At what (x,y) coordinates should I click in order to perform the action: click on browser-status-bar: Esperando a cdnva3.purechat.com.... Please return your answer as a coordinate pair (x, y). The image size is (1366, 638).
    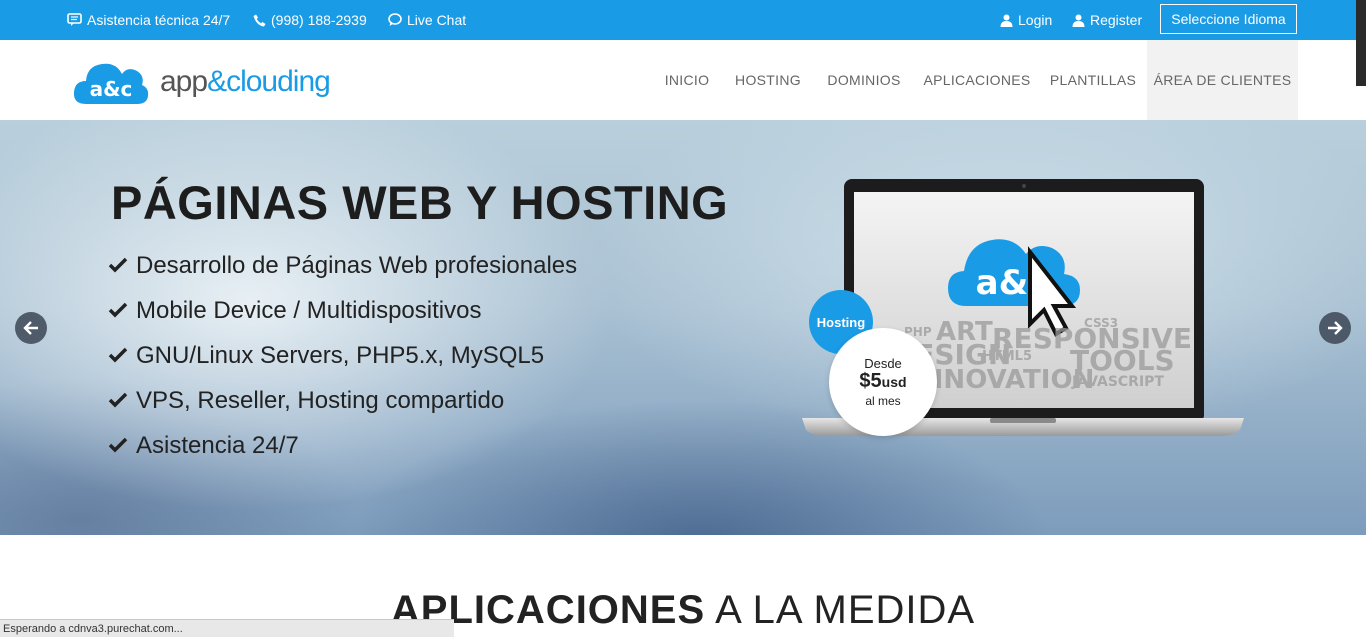
    Looking at the image, I should click on (227, 628).